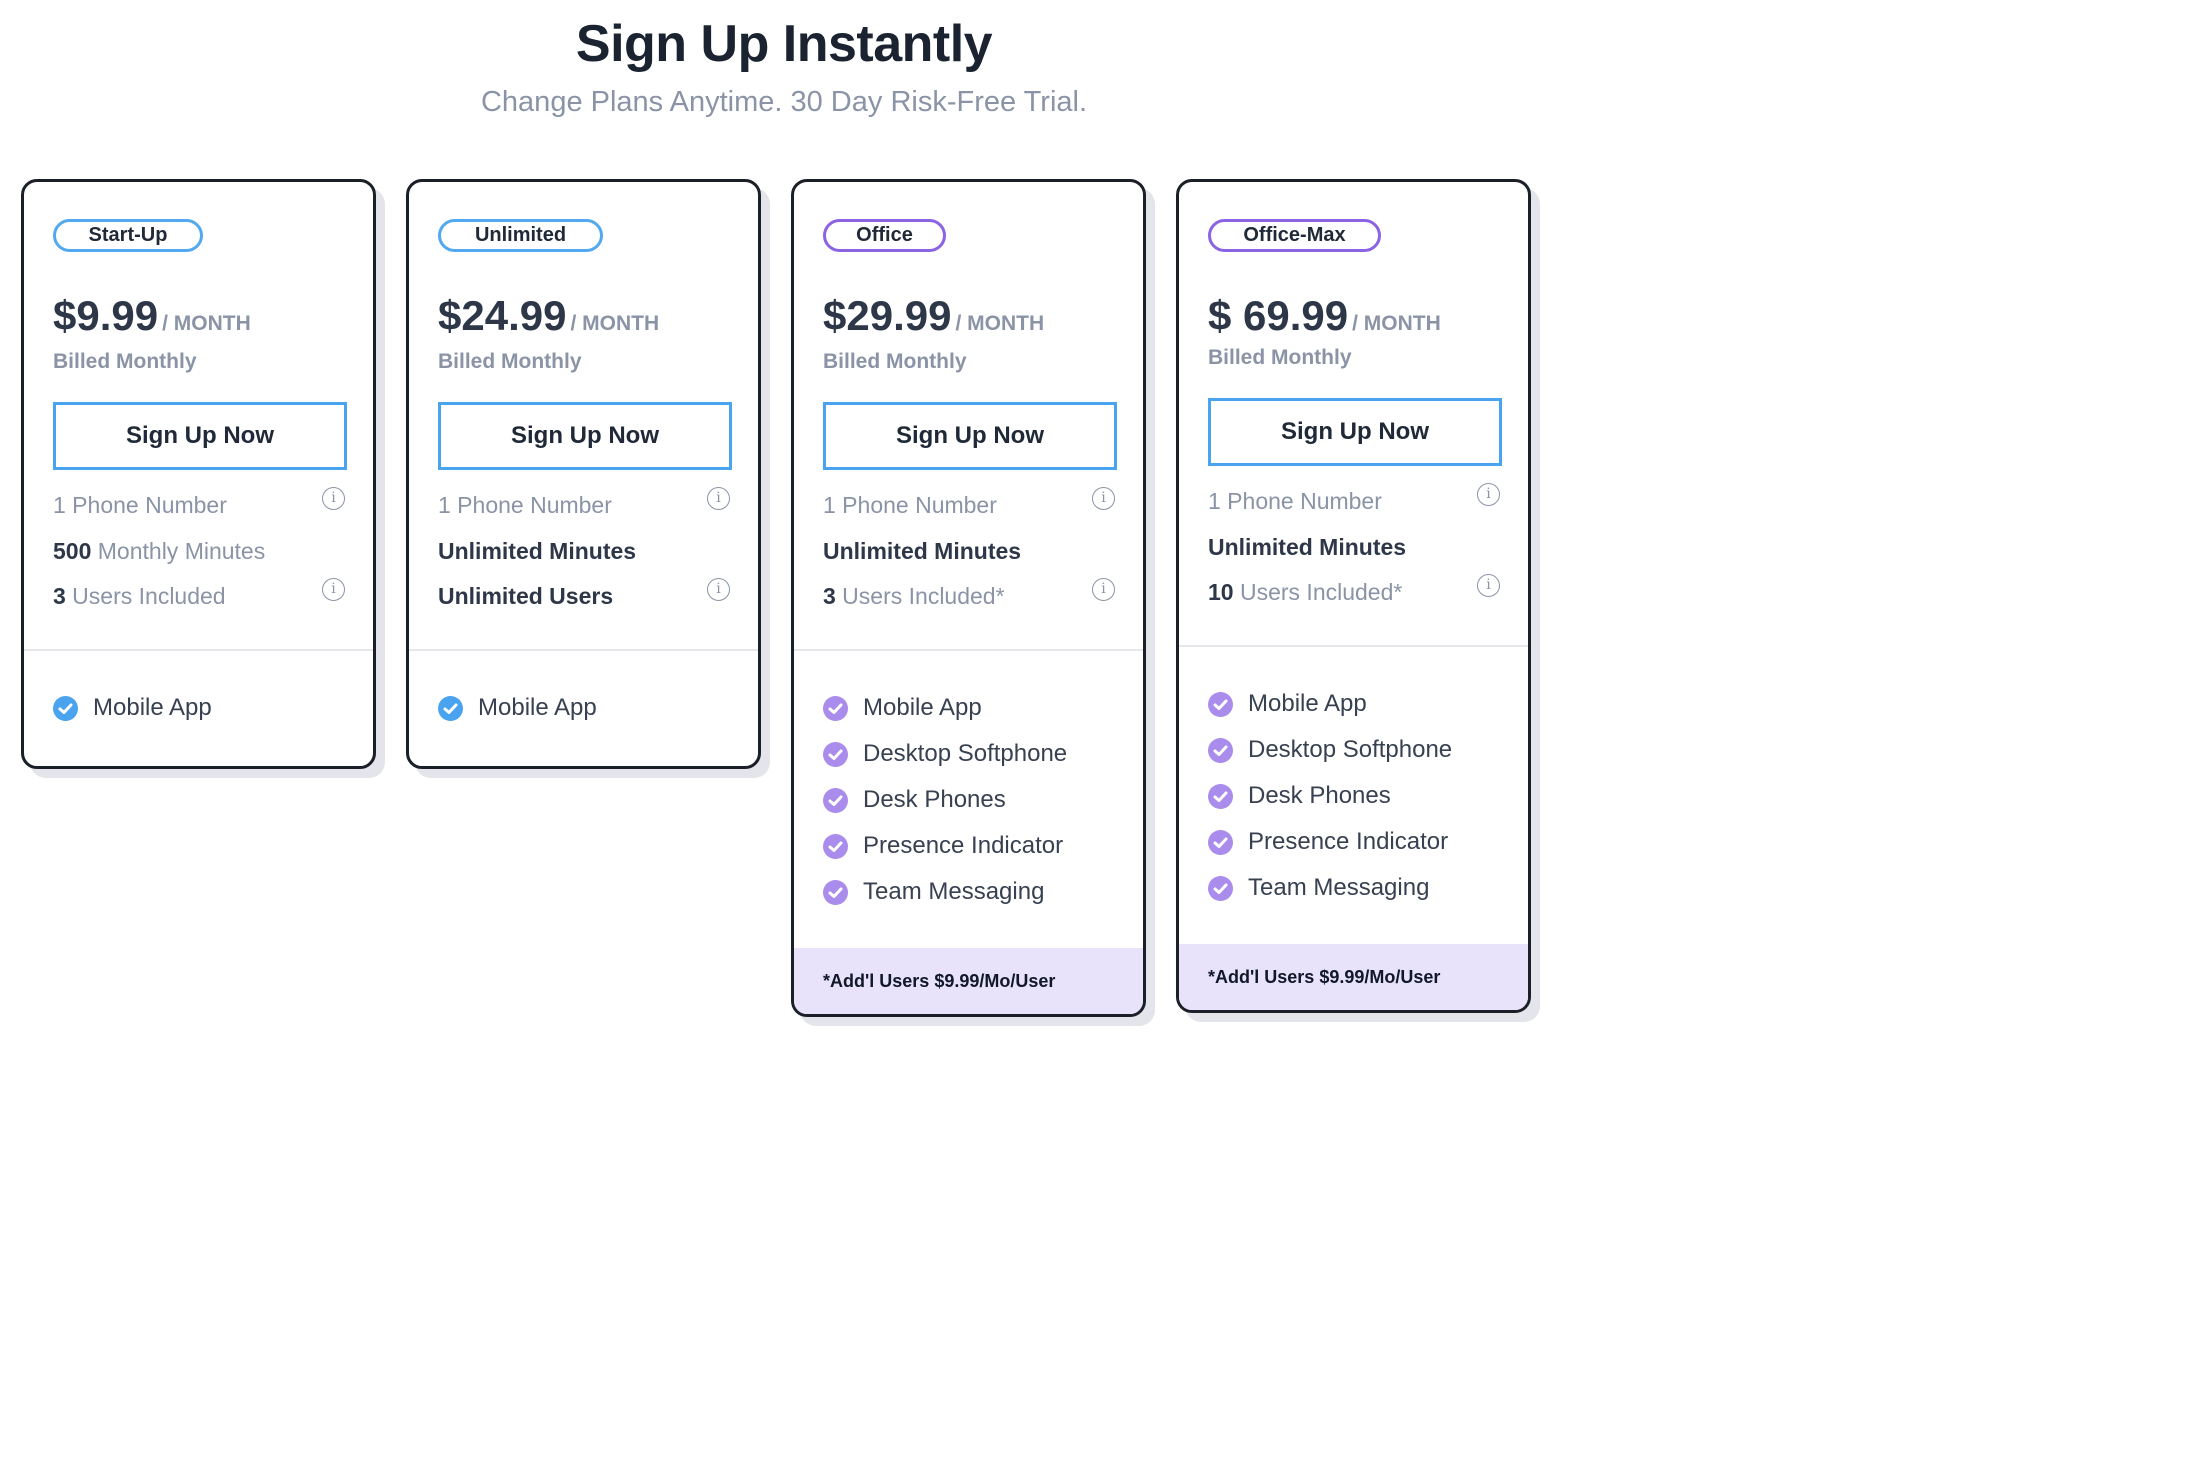 This screenshot has width=2198, height=1458. What do you see at coordinates (784, 44) in the screenshot?
I see `page-title: Sign Up Instantly` at bounding box center [784, 44].